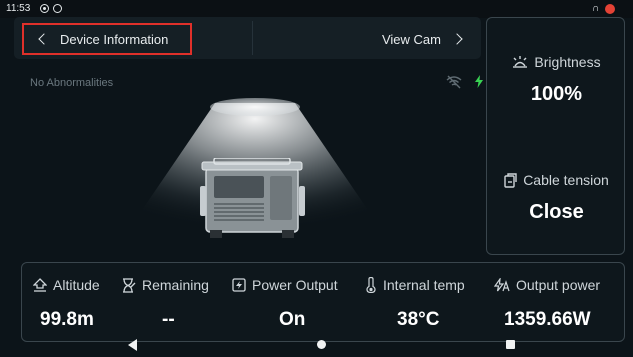 The width and height of the screenshot is (633, 357). I want to click on power-output-icon, so click(239, 285).